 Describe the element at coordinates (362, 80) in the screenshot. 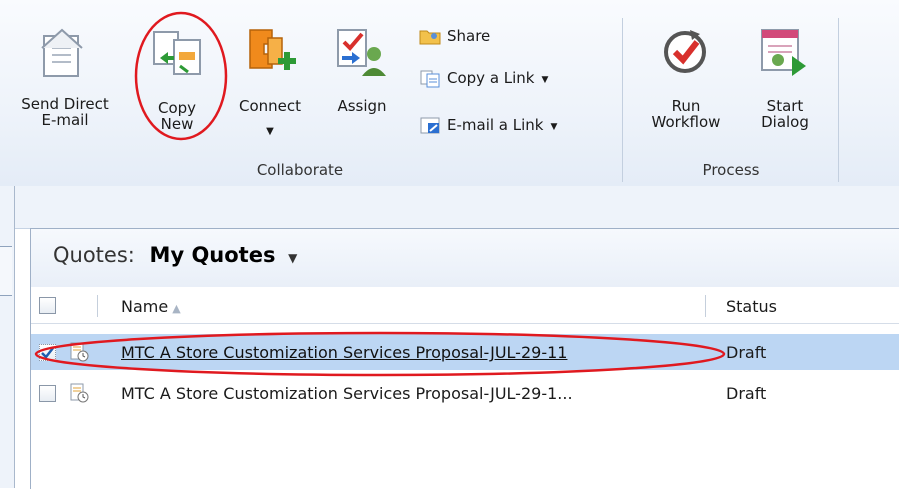

I see `assign-button: Assign` at that location.